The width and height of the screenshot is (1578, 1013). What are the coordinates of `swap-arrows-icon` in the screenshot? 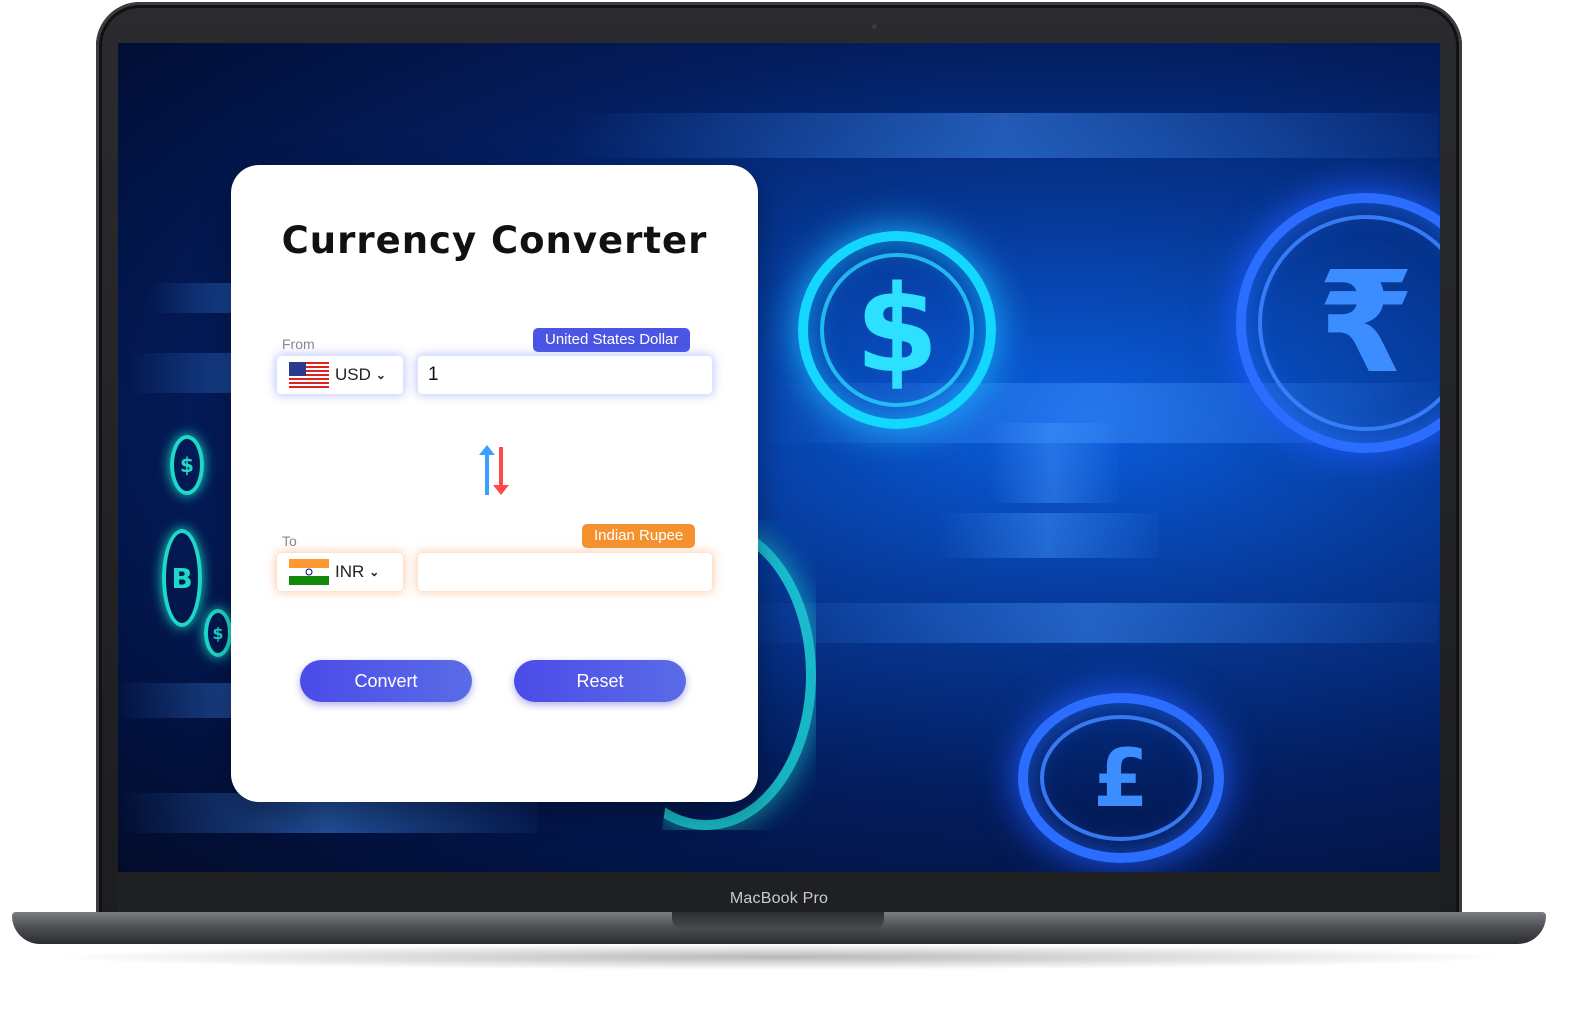 It's located at (494, 471).